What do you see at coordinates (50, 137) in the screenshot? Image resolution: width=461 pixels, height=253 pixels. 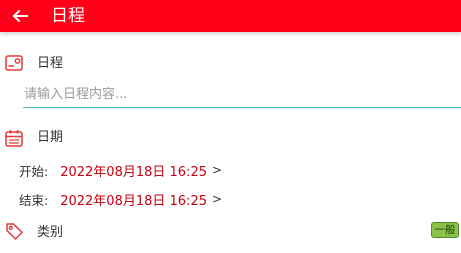 I see `date-label: 日期` at bounding box center [50, 137].